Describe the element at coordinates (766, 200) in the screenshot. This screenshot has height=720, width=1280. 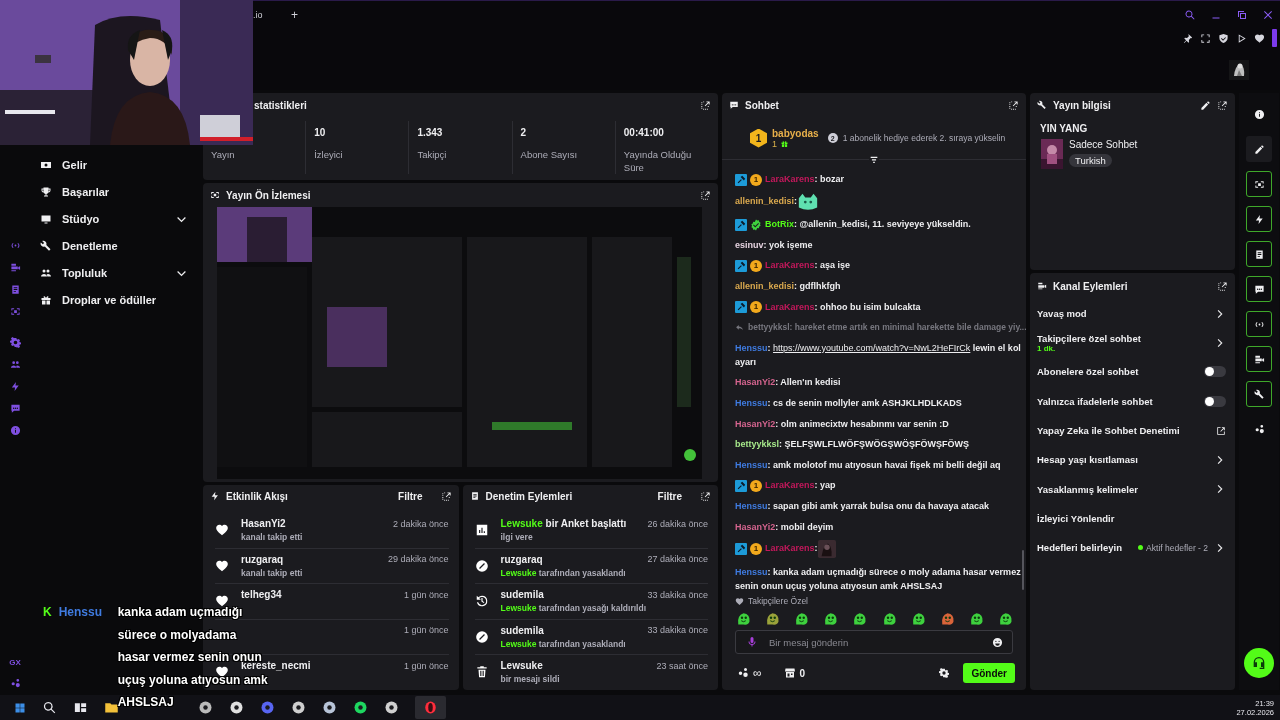
I see `chat-message: allenin_kedisi:` at that location.